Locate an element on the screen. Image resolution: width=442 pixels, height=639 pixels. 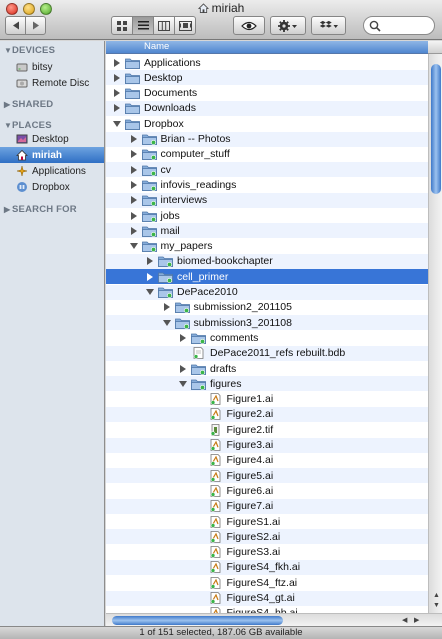
file-row: Figure5.ai is located at coordinates (267, 476).